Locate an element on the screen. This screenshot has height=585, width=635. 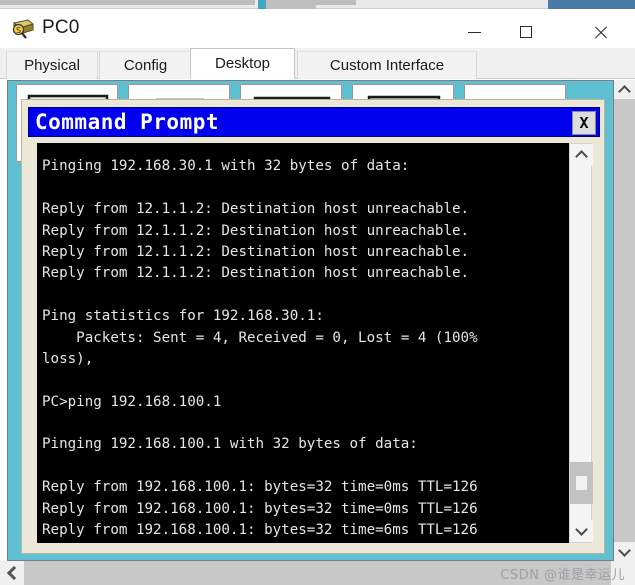
tab-physical-label: Physical is located at coordinates (52, 65).